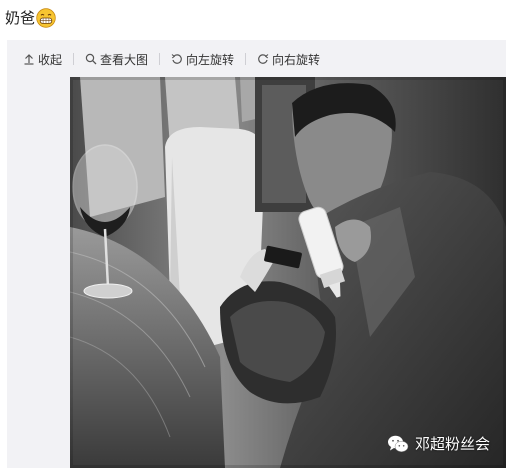 This screenshot has width=506, height=468. What do you see at coordinates (210, 59) in the screenshot?
I see `rotate-left-label: 向左旋转` at bounding box center [210, 59].